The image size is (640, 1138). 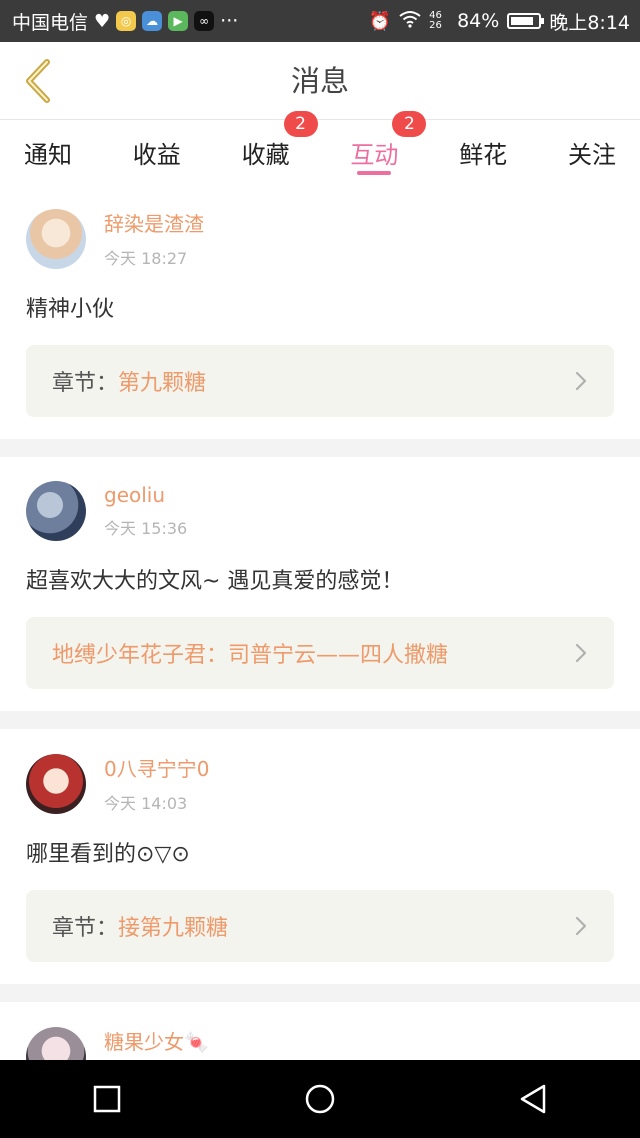 I want to click on tab-5: 关注, so click(x=592, y=152).